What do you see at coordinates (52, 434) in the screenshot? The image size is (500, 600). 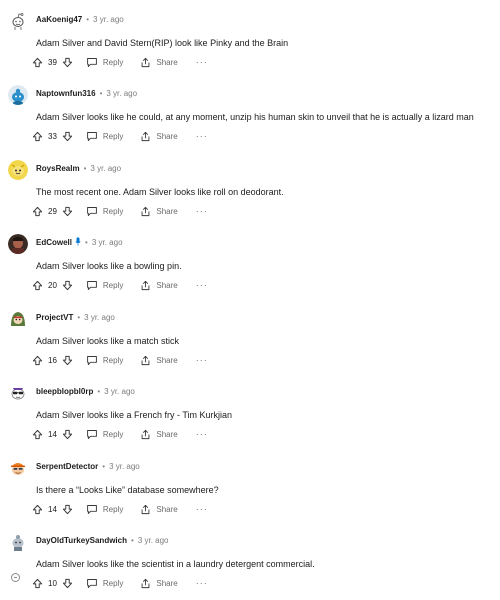 I see `vote-score: 14` at bounding box center [52, 434].